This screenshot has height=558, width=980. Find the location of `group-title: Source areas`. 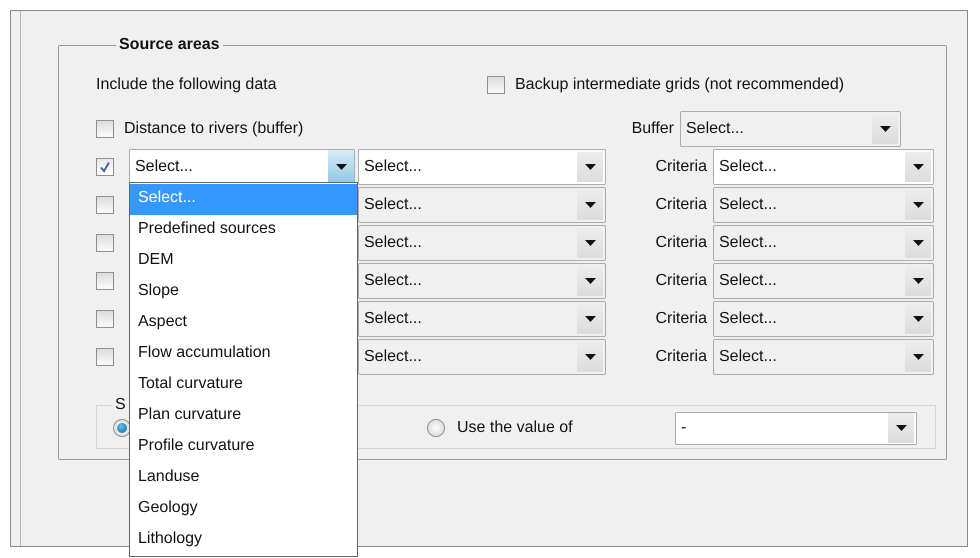

group-title: Source areas is located at coordinates (169, 45).